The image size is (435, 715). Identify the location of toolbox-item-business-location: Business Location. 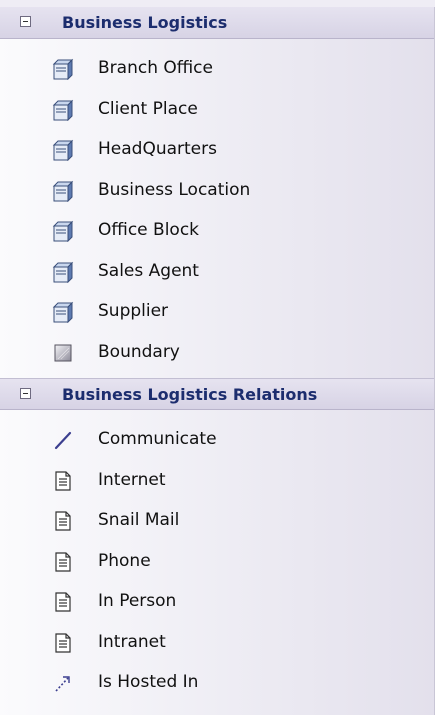
(217, 192).